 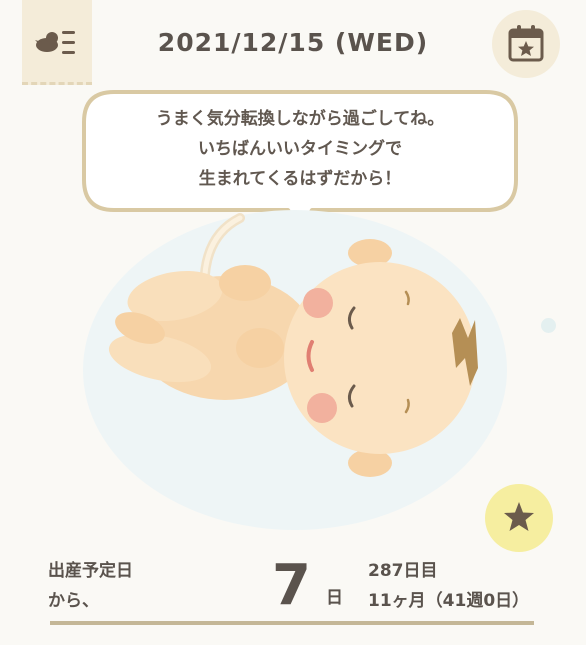 I want to click on day-count: 287日目, so click(x=403, y=571).